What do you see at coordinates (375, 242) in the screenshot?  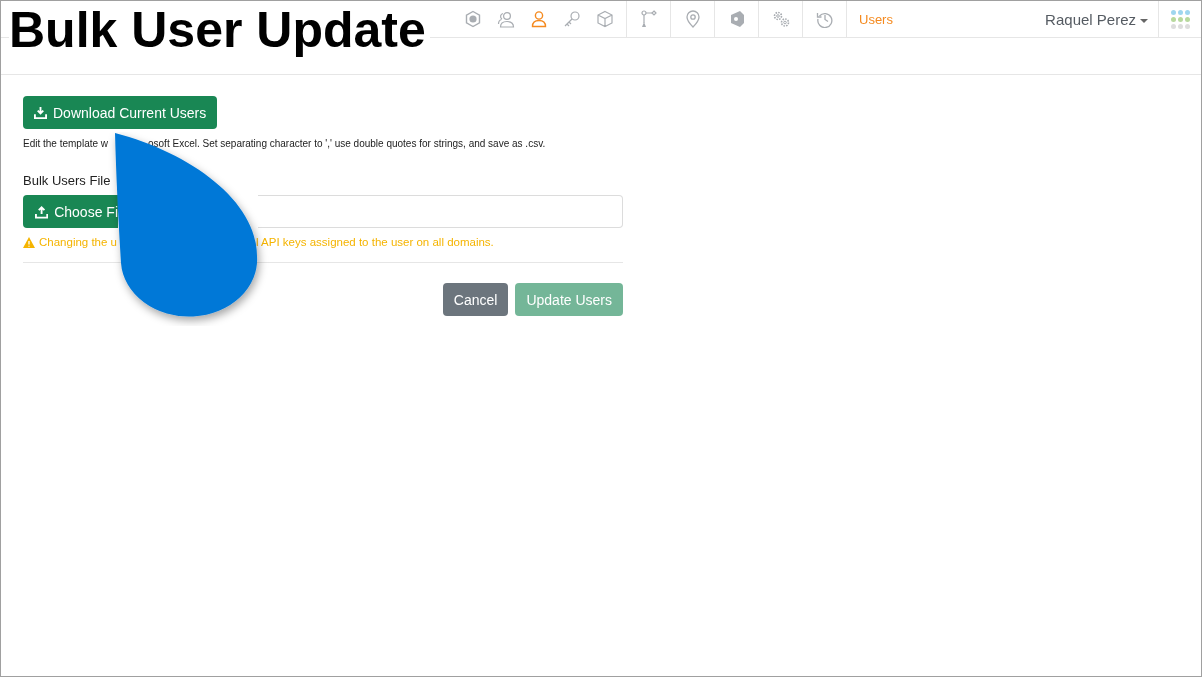 I see `warning-text: l API keys assigned to the user on all domains.` at bounding box center [375, 242].